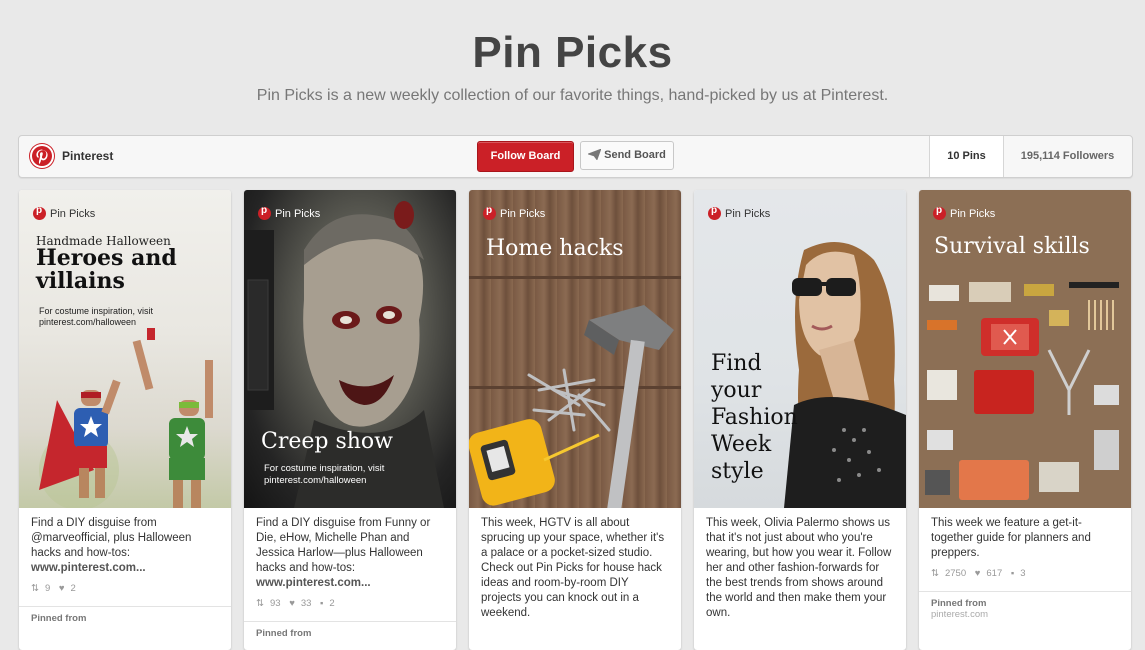 This screenshot has height=650, width=1145. What do you see at coordinates (125, 585) in the screenshot?
I see `pin-stats: ⇅ 9 ♥ 2` at bounding box center [125, 585].